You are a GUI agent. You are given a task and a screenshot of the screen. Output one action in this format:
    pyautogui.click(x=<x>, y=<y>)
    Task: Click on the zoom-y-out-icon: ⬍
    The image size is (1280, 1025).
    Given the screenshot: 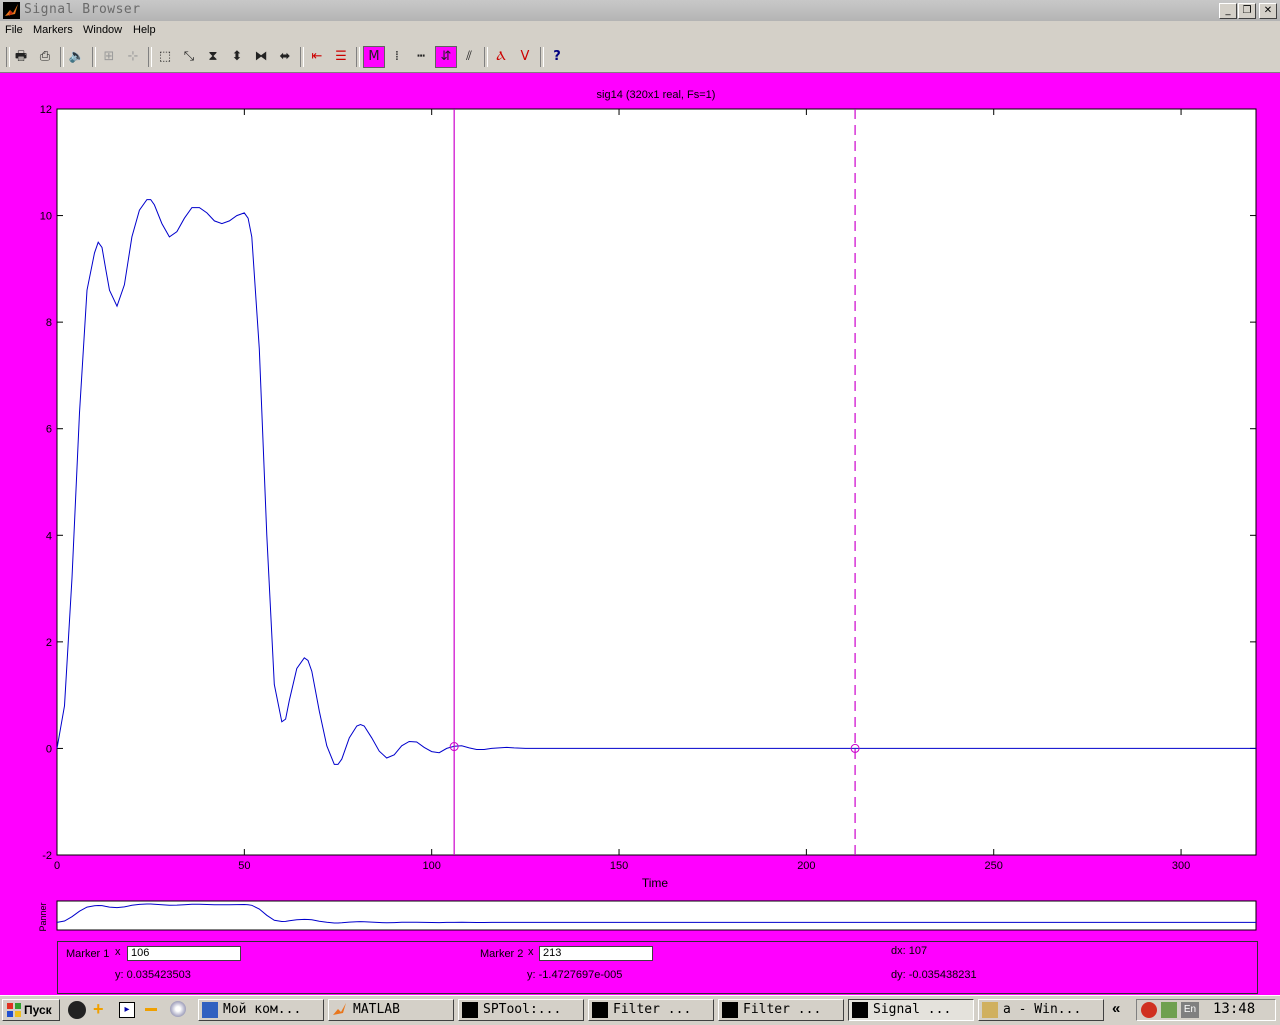 What is the action you would take?
    pyautogui.click(x=237, y=57)
    